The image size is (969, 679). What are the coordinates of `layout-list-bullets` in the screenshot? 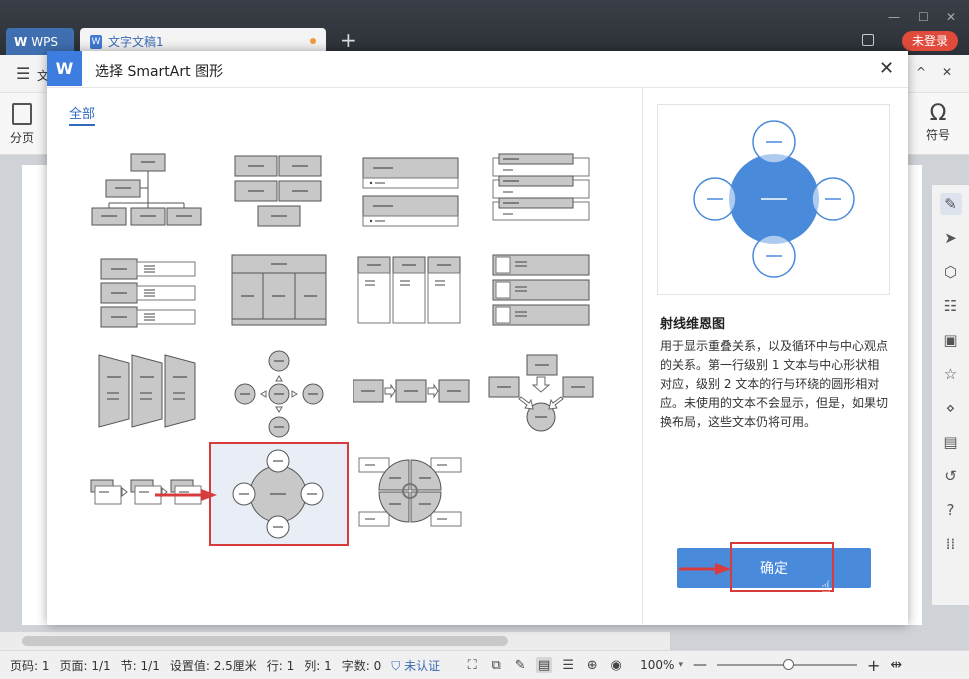 It's located at (413, 195).